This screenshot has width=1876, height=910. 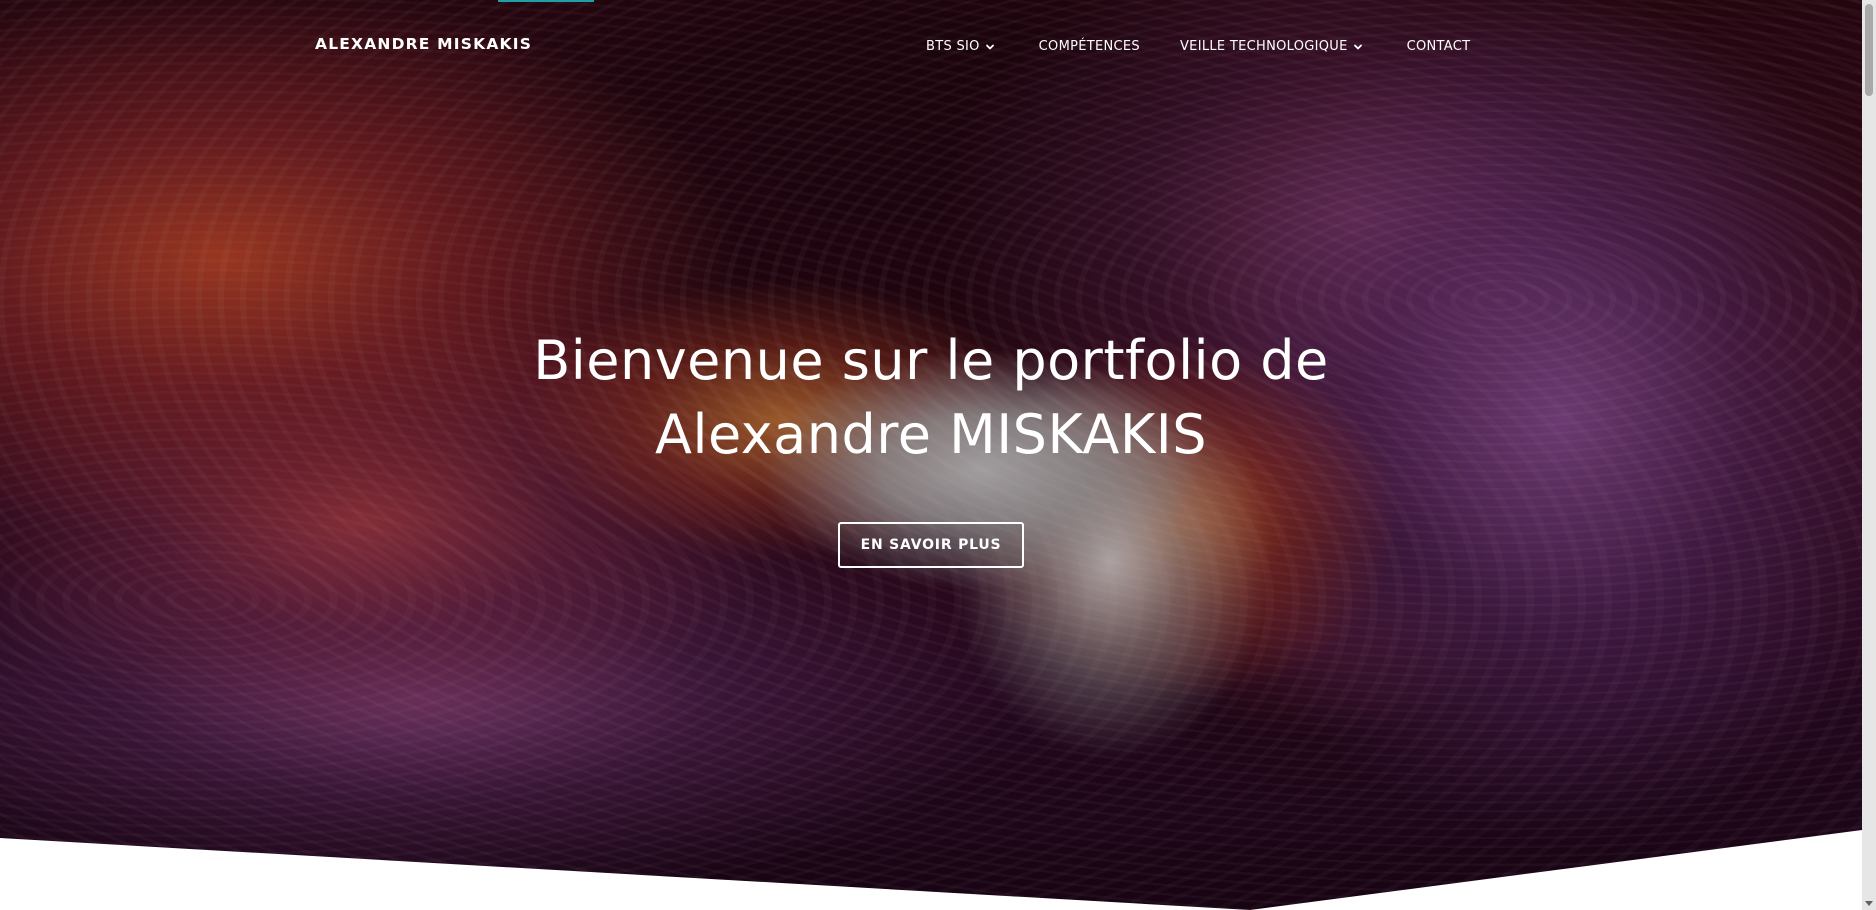 I want to click on hero-title-line-1: Bienvenue sur le portfolio de, so click(x=931, y=360).